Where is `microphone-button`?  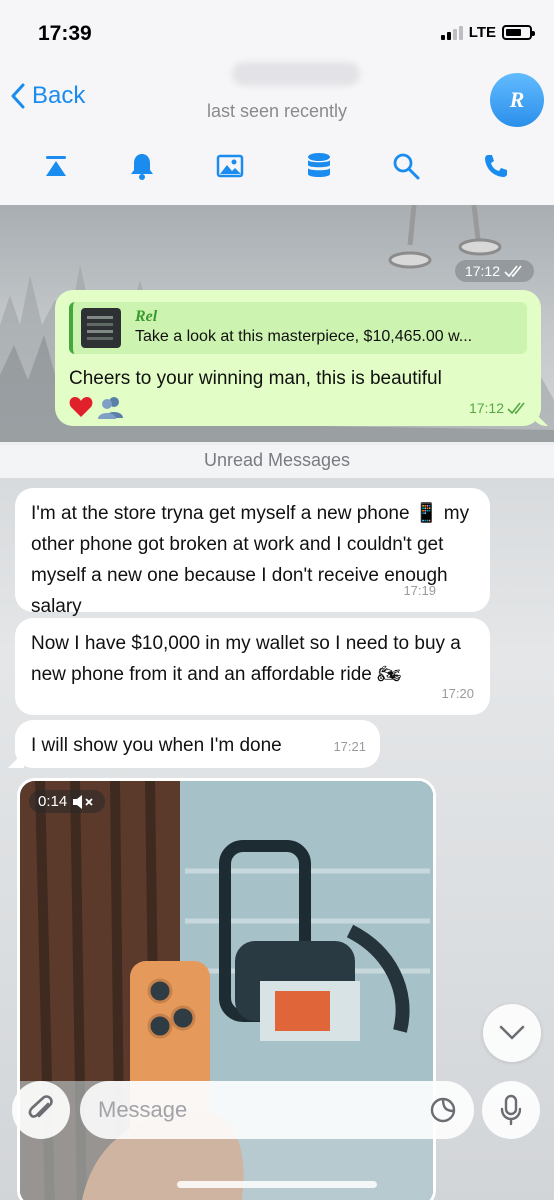
microphone-button is located at coordinates (511, 1110).